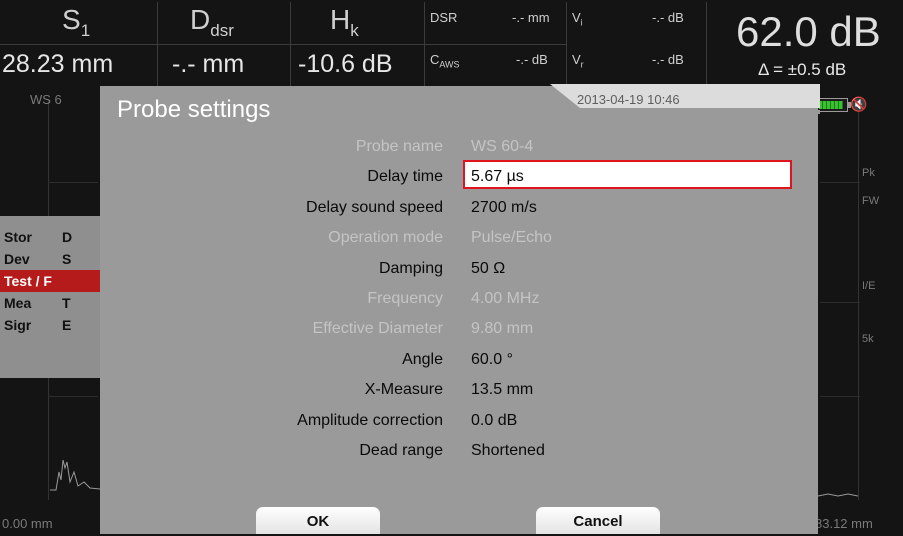 This screenshot has width=903, height=536. I want to click on vi-label: Vi, so click(577, 19).